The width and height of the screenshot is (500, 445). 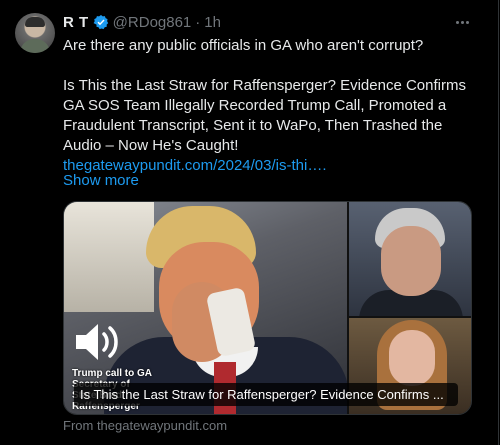 I want to click on avatar-hat, so click(x=35, y=22).